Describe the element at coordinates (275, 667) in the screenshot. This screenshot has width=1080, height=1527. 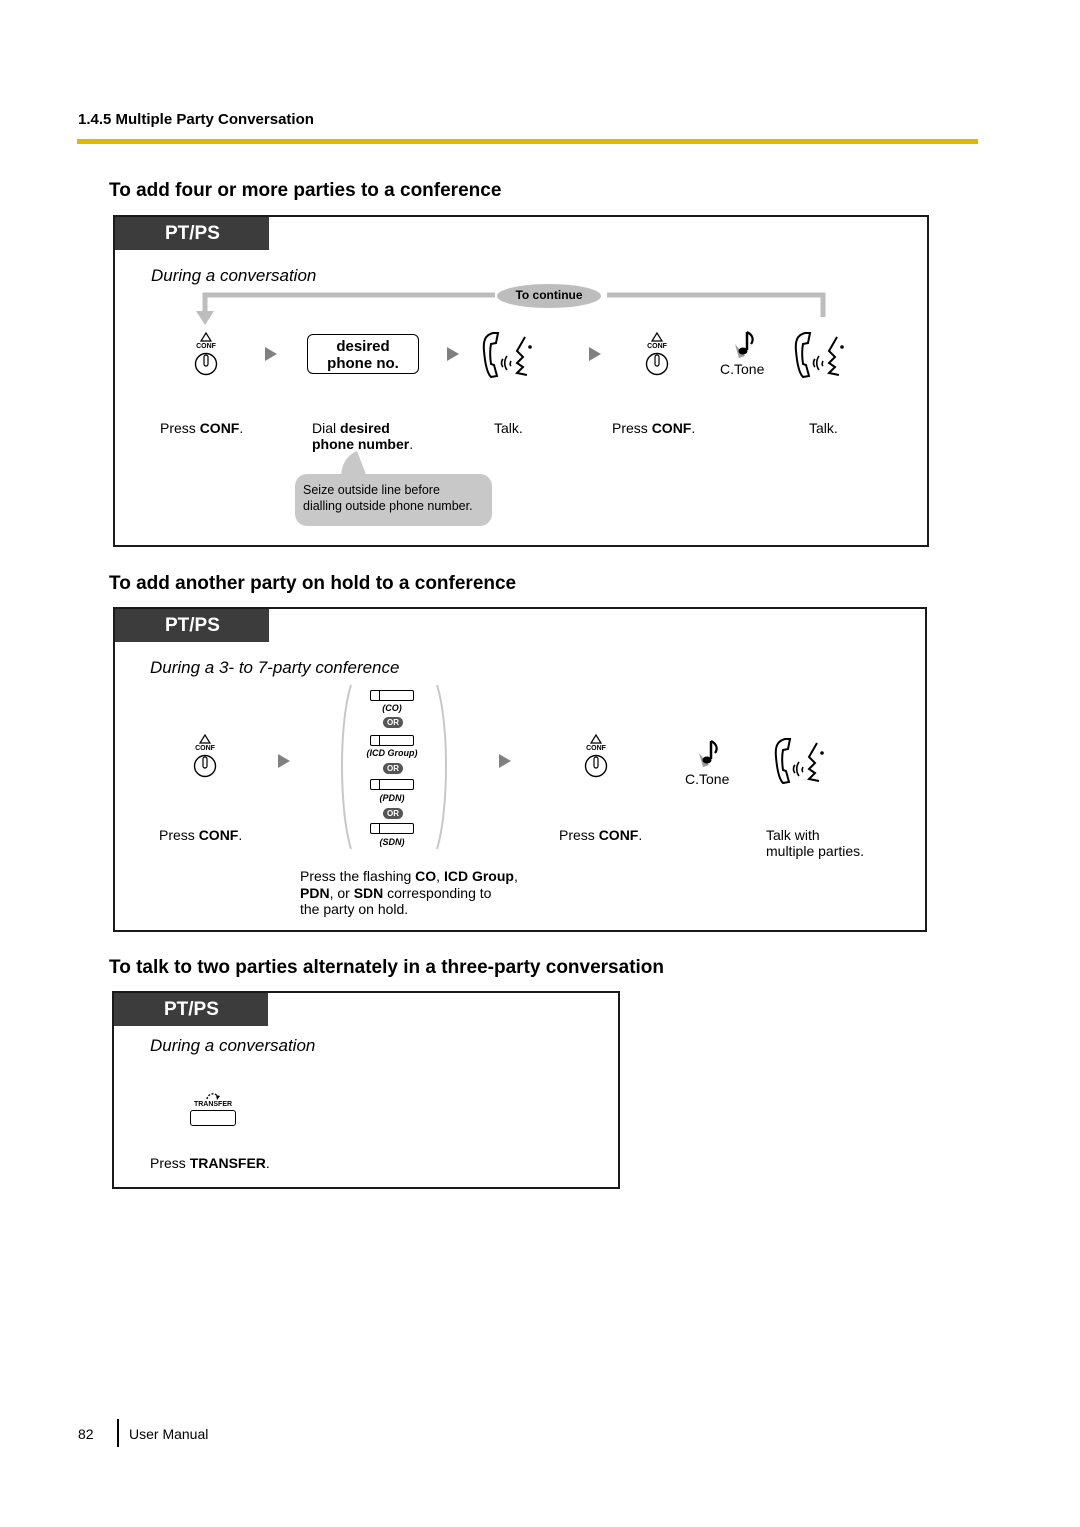
I see `context-label: During a 3- to 7-party conference` at that location.